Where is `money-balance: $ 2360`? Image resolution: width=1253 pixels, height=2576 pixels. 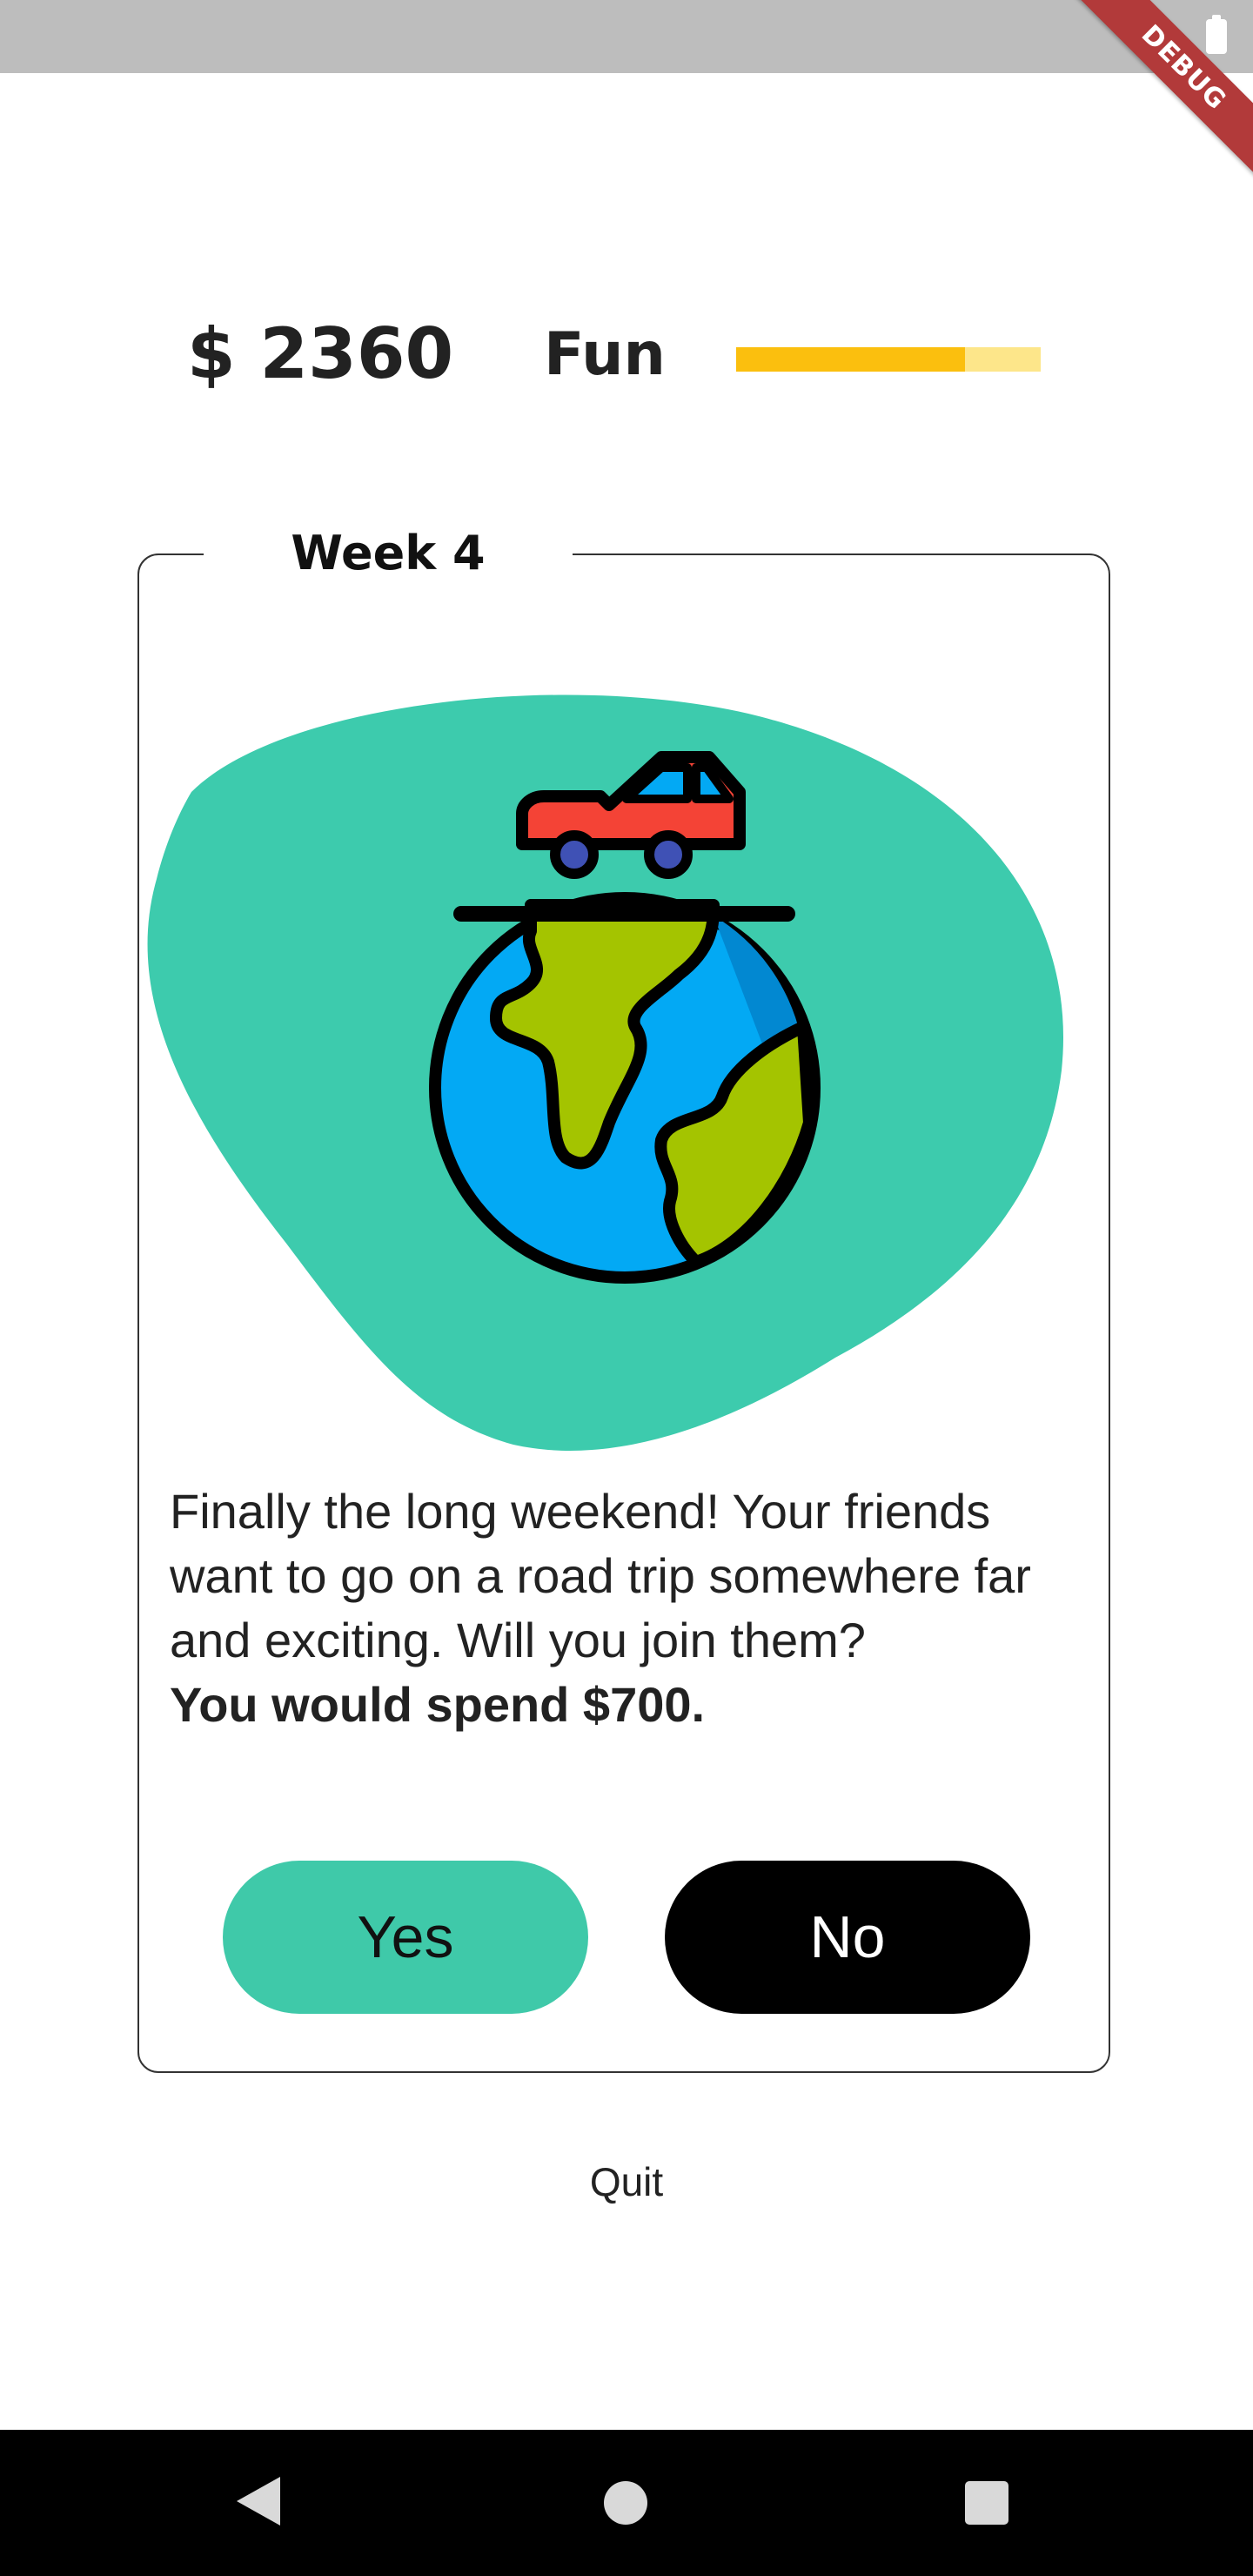 money-balance: $ 2360 is located at coordinates (320, 353).